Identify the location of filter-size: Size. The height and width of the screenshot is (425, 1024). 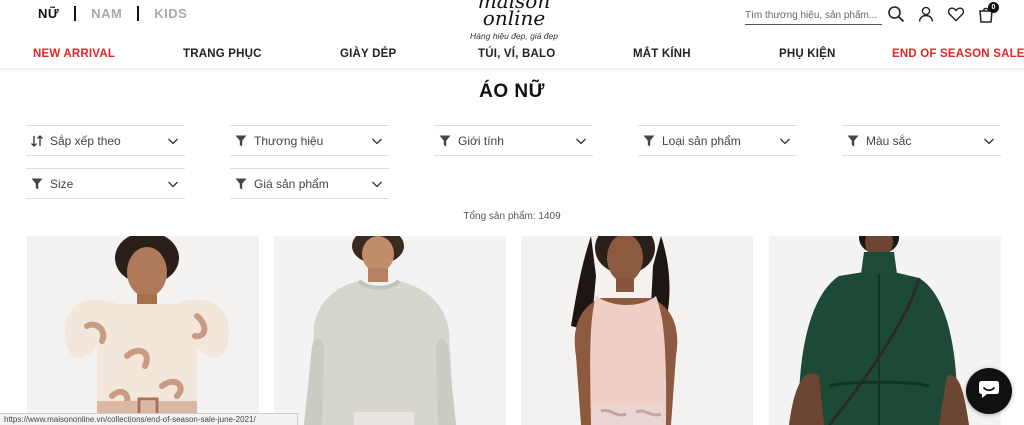
(105, 183).